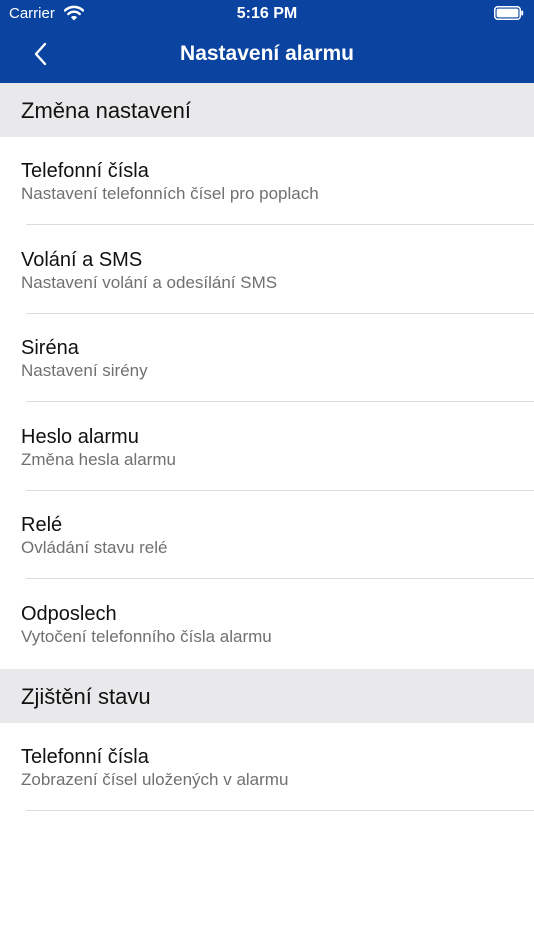 The image size is (534, 950). I want to click on section-header-label: Zjištění stavu, so click(86, 696).